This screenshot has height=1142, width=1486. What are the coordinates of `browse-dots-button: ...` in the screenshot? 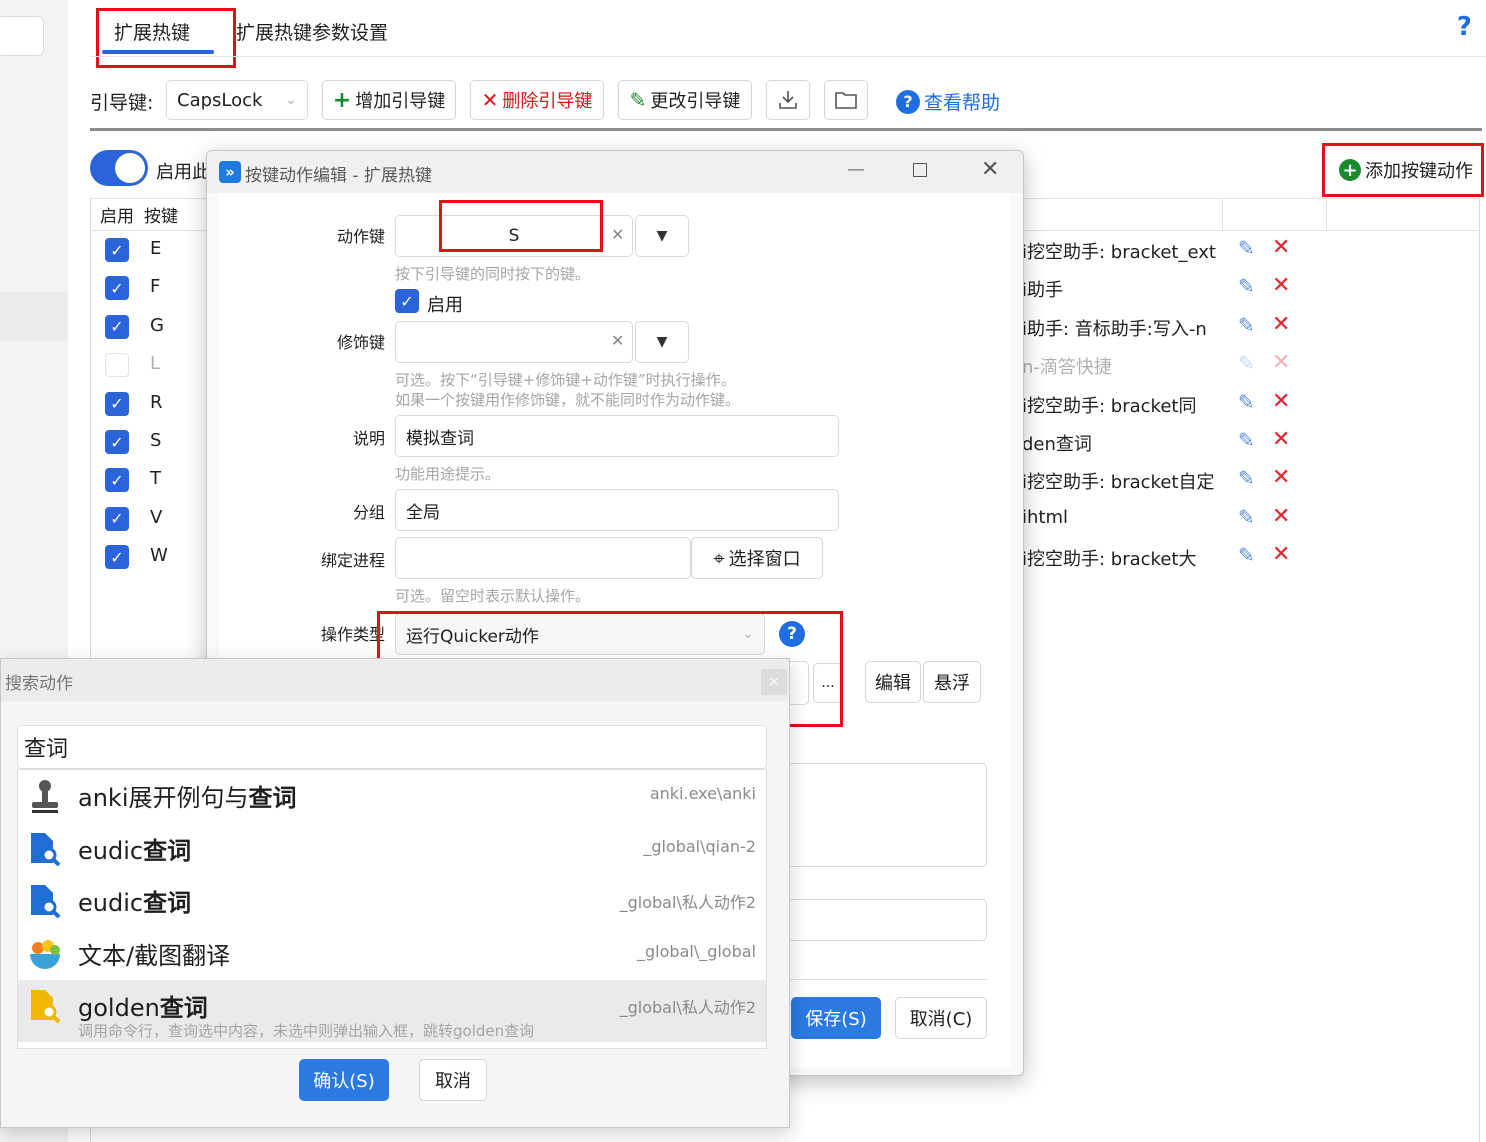 It's located at (828, 683).